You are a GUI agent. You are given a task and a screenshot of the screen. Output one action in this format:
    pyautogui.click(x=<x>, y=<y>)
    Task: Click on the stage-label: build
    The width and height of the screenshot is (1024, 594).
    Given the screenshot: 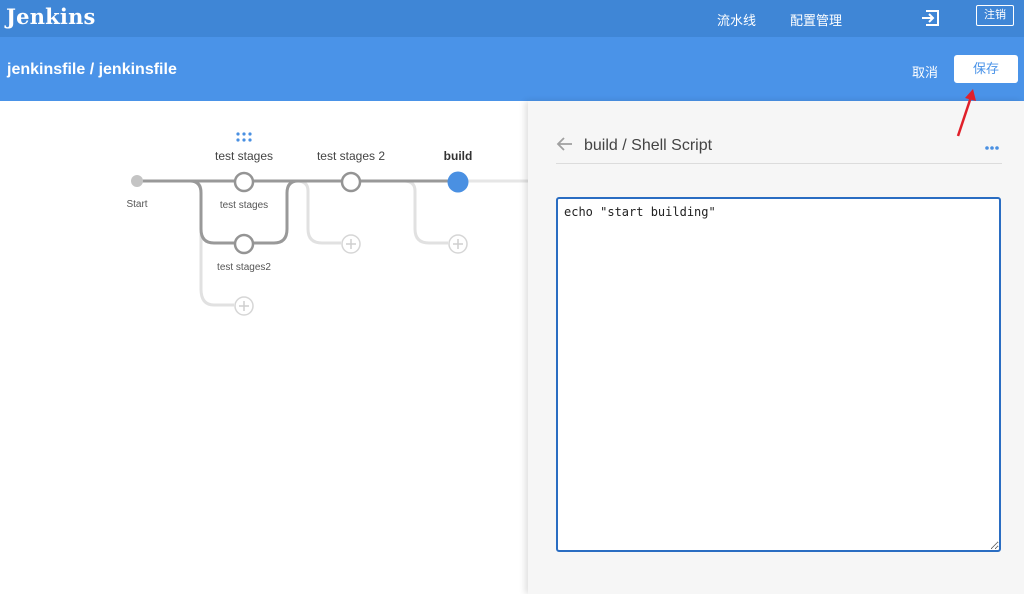 What is the action you would take?
    pyautogui.click(x=458, y=156)
    